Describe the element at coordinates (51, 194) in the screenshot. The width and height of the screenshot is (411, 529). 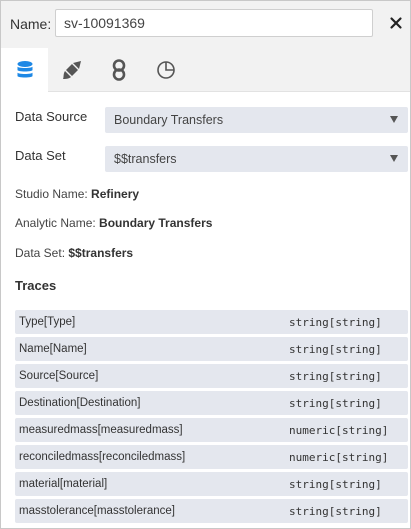
I see `studio-name-label: Studio Name:` at that location.